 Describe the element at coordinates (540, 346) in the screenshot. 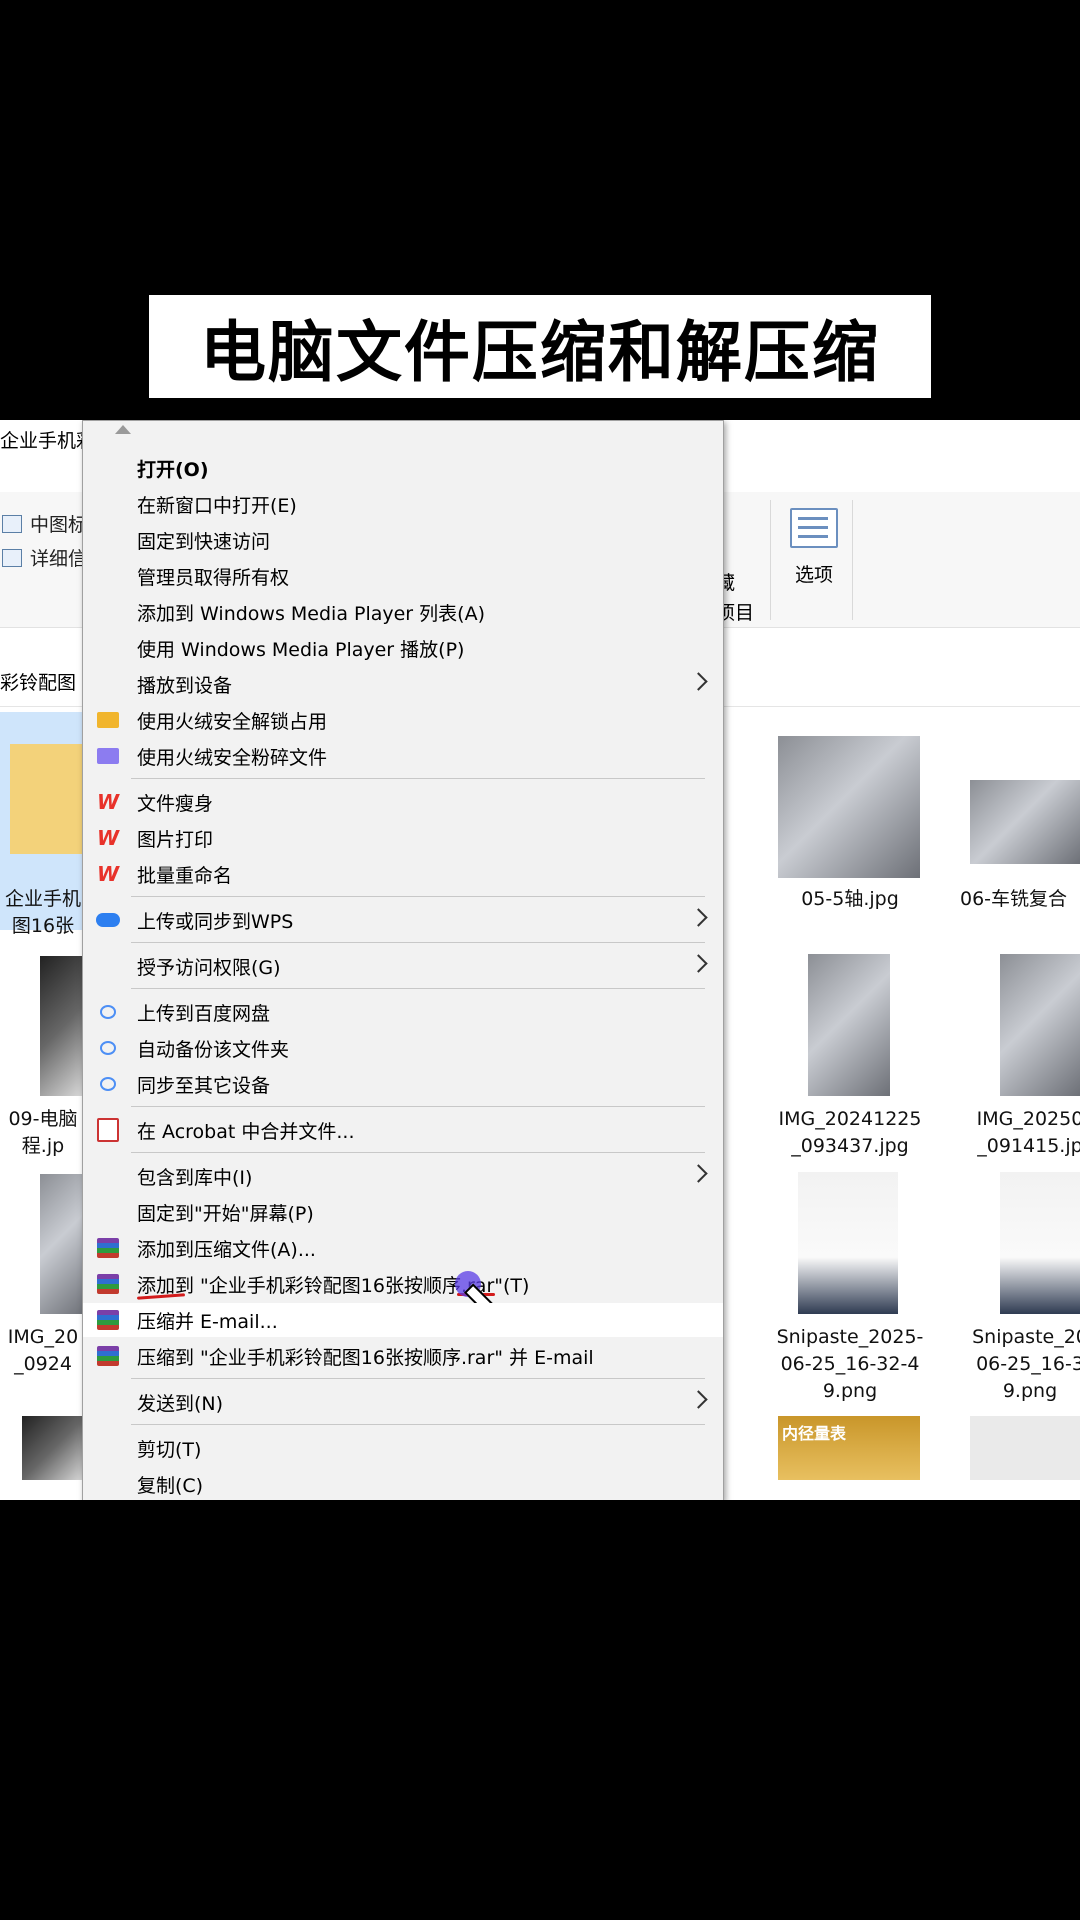

I see `title-banner: 电脑文件压缩和解压缩` at that location.